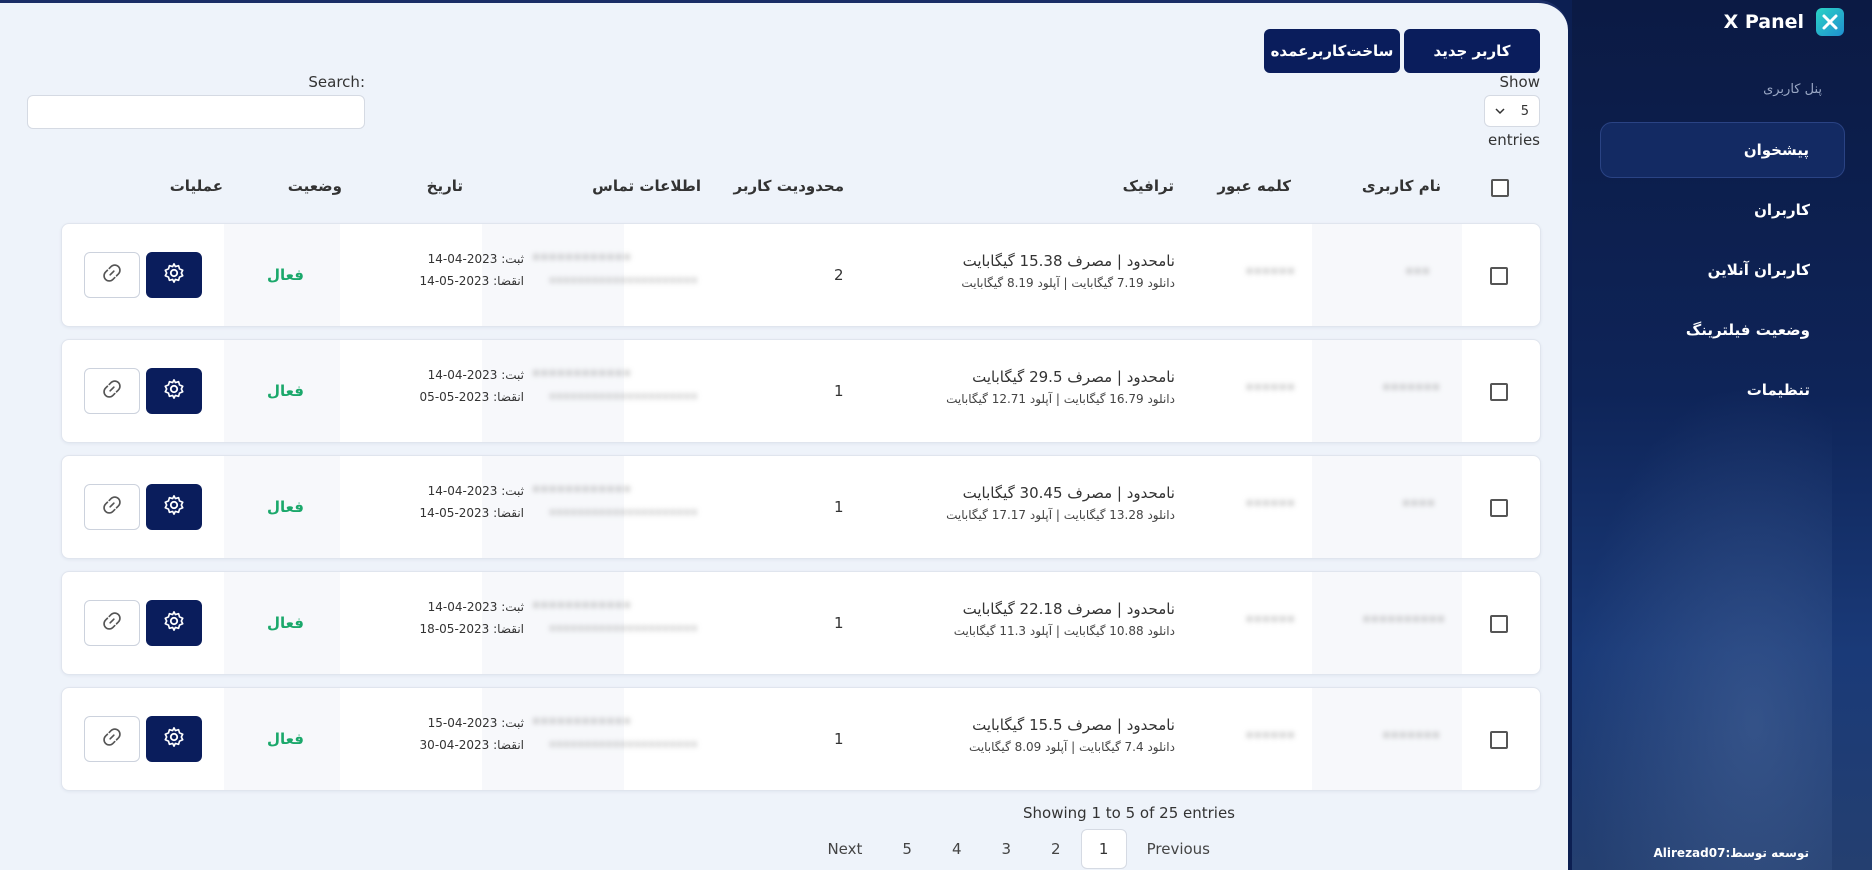 This screenshot has width=1872, height=870. Describe the element at coordinates (1068, 609) in the screenshot. I see `traffic-usage: نامحدود | مصرف 22.18 گیگابایت` at that location.